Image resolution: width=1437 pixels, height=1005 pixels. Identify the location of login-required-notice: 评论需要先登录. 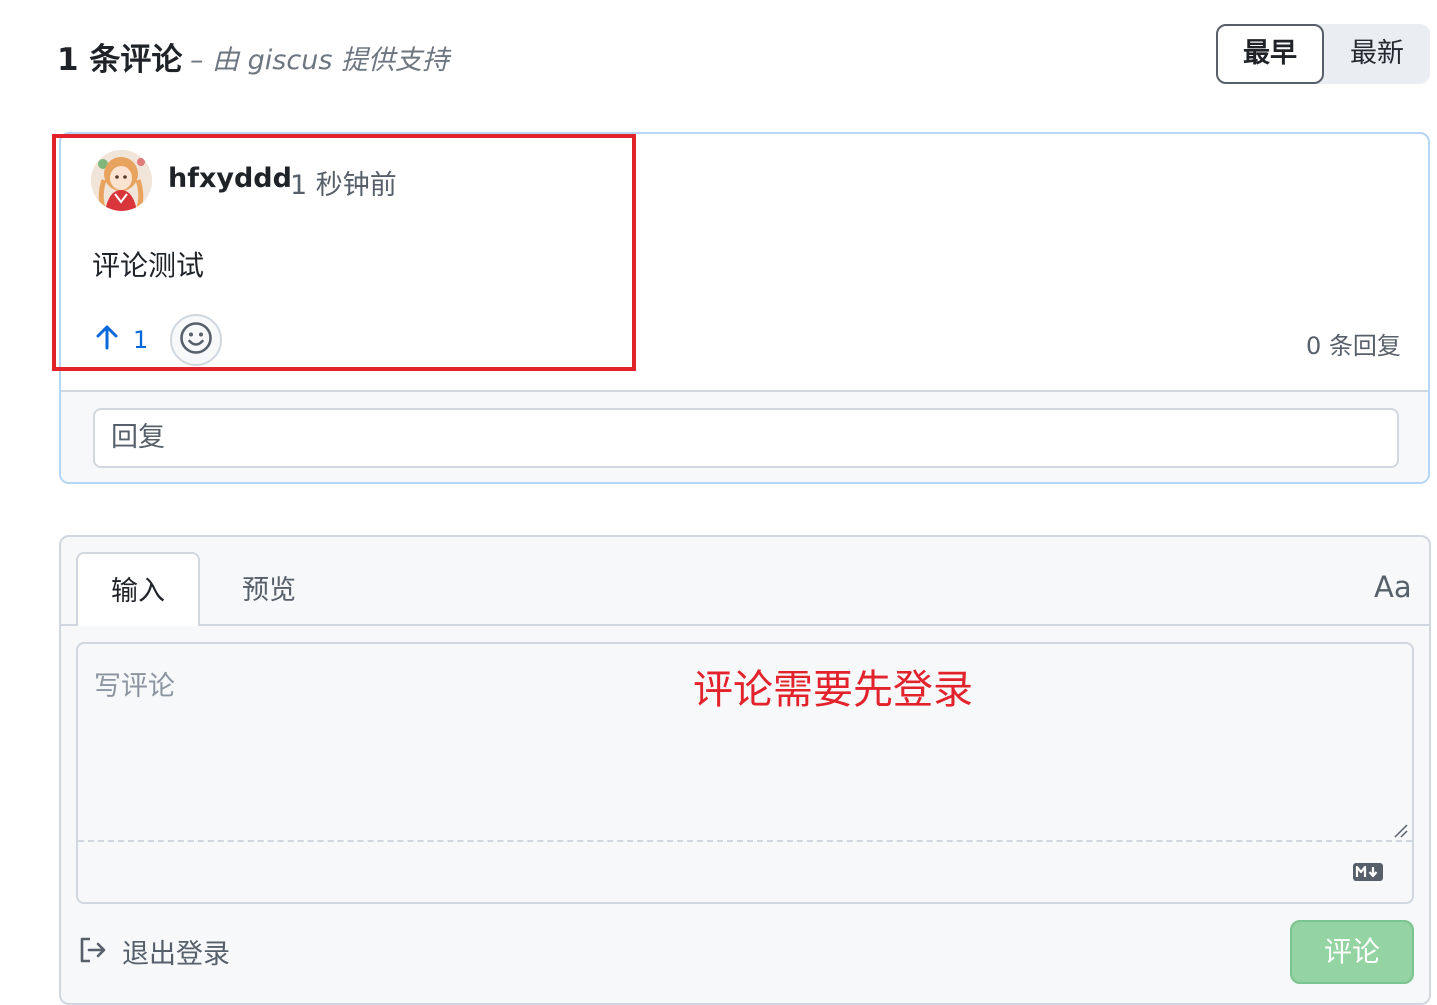
(833, 690).